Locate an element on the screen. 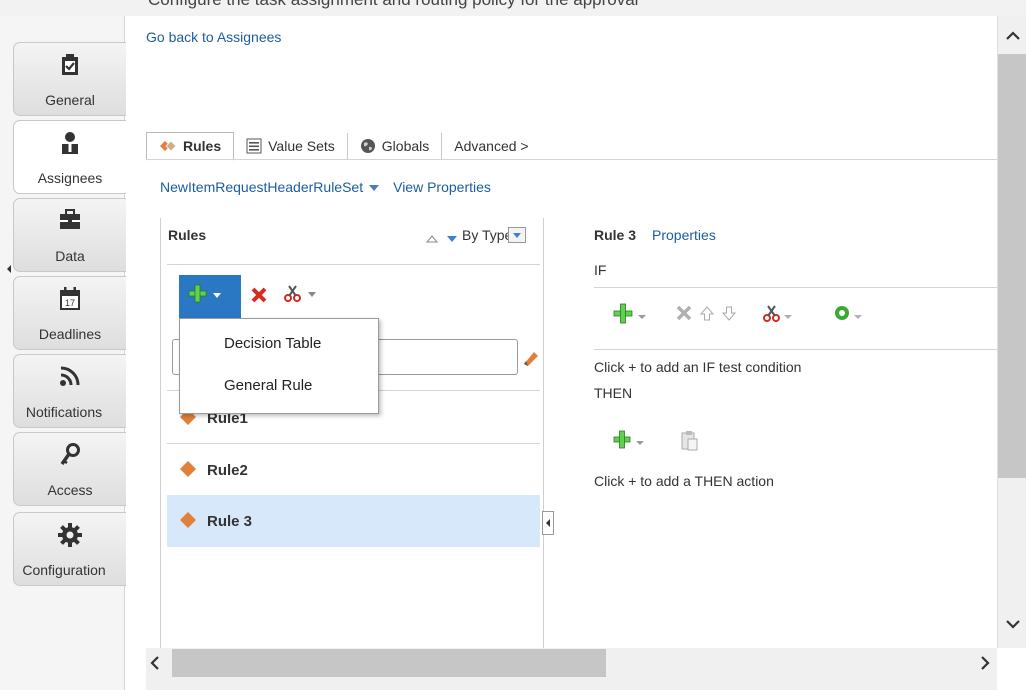 This screenshot has height=690, width=1026. tab-data-label: Data is located at coordinates (70, 256).